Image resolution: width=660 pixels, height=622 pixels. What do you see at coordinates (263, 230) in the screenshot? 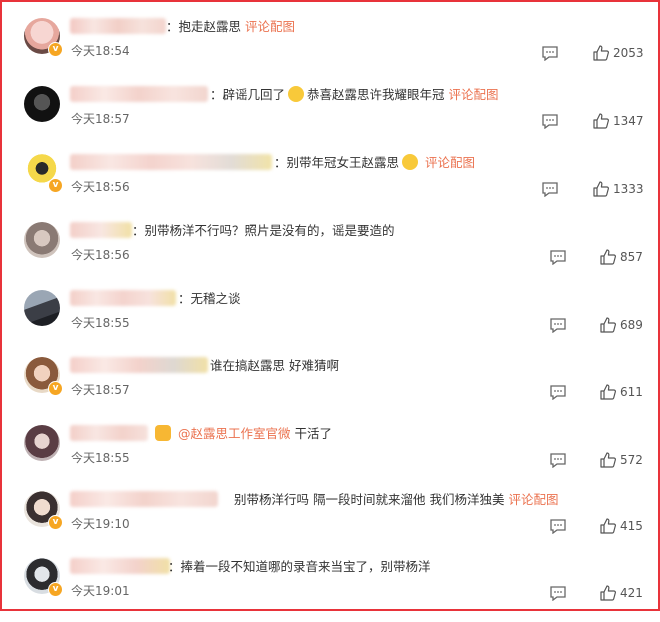
I see `comment-text: ：别带杨洋不行吗？照片是没有的，谣是要造的` at bounding box center [263, 230].